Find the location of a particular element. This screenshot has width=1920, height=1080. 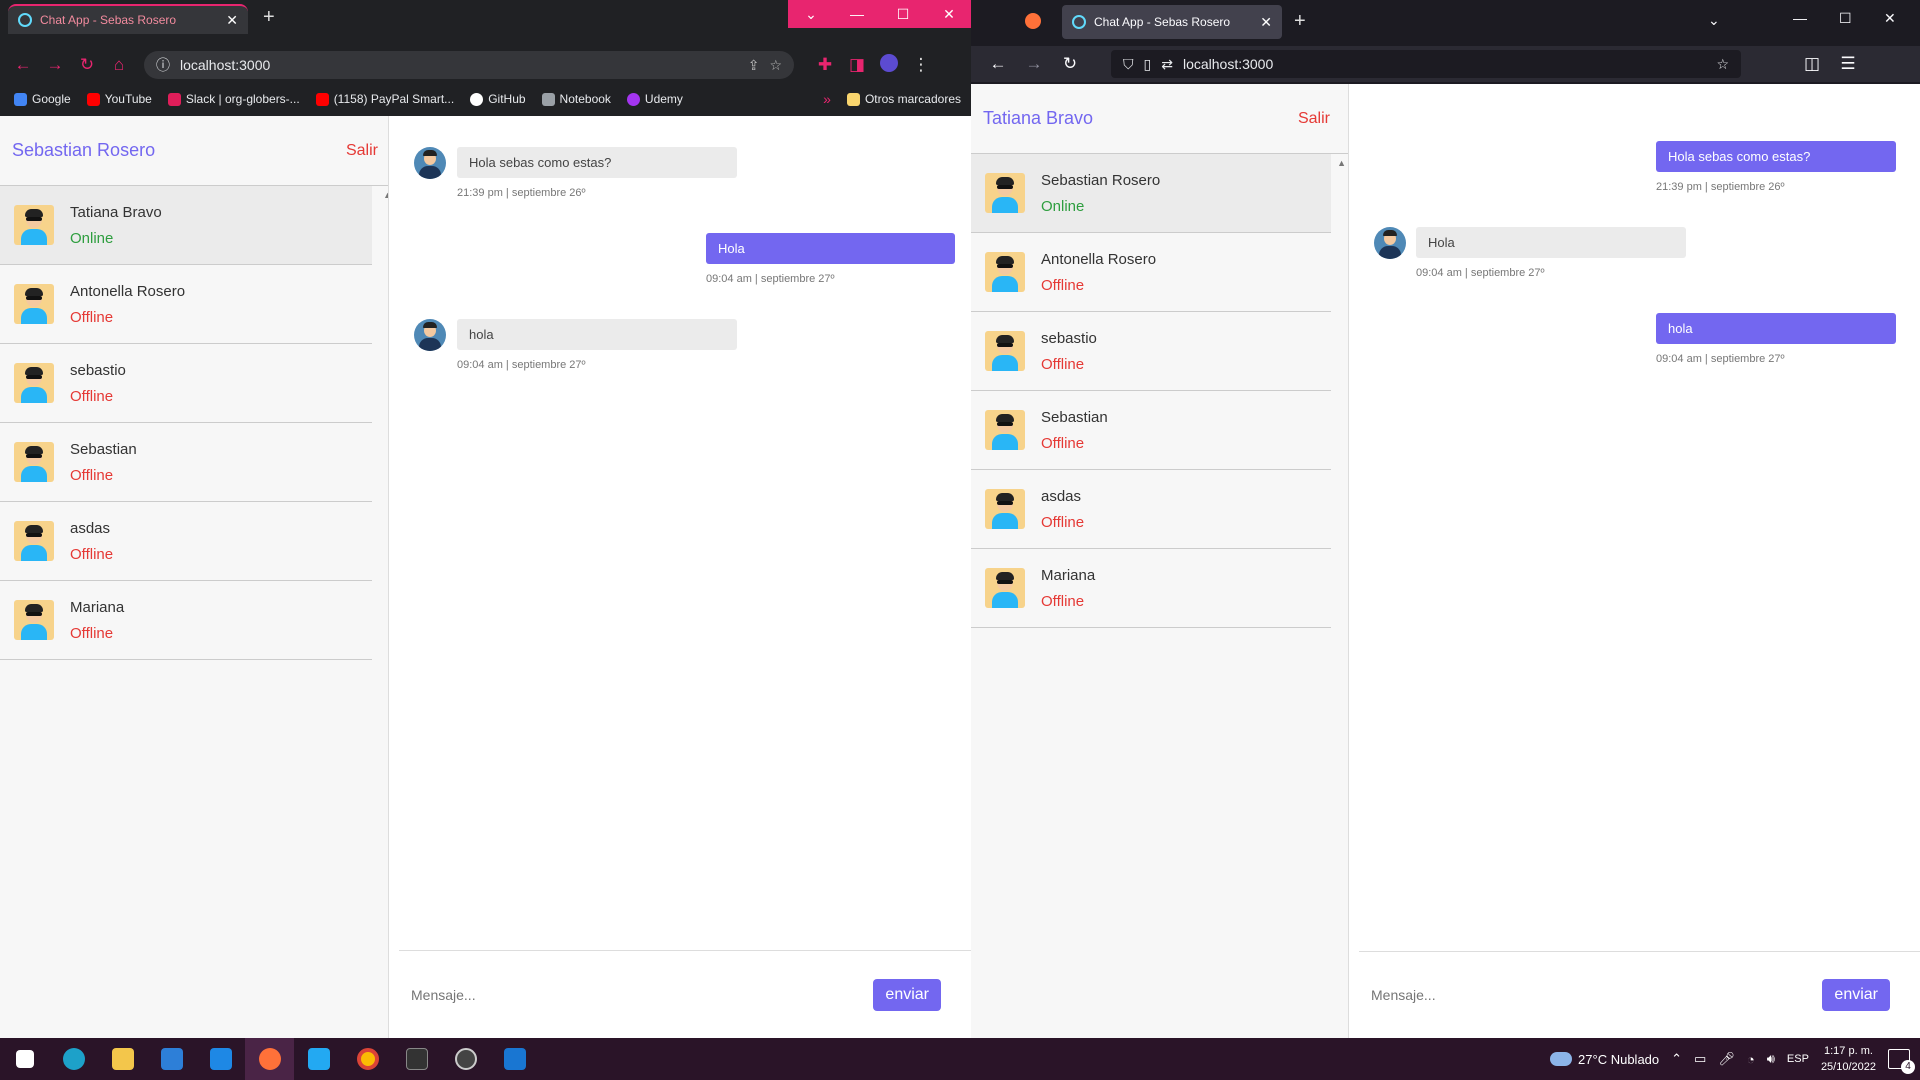

obs-icon is located at coordinates (465, 1059).